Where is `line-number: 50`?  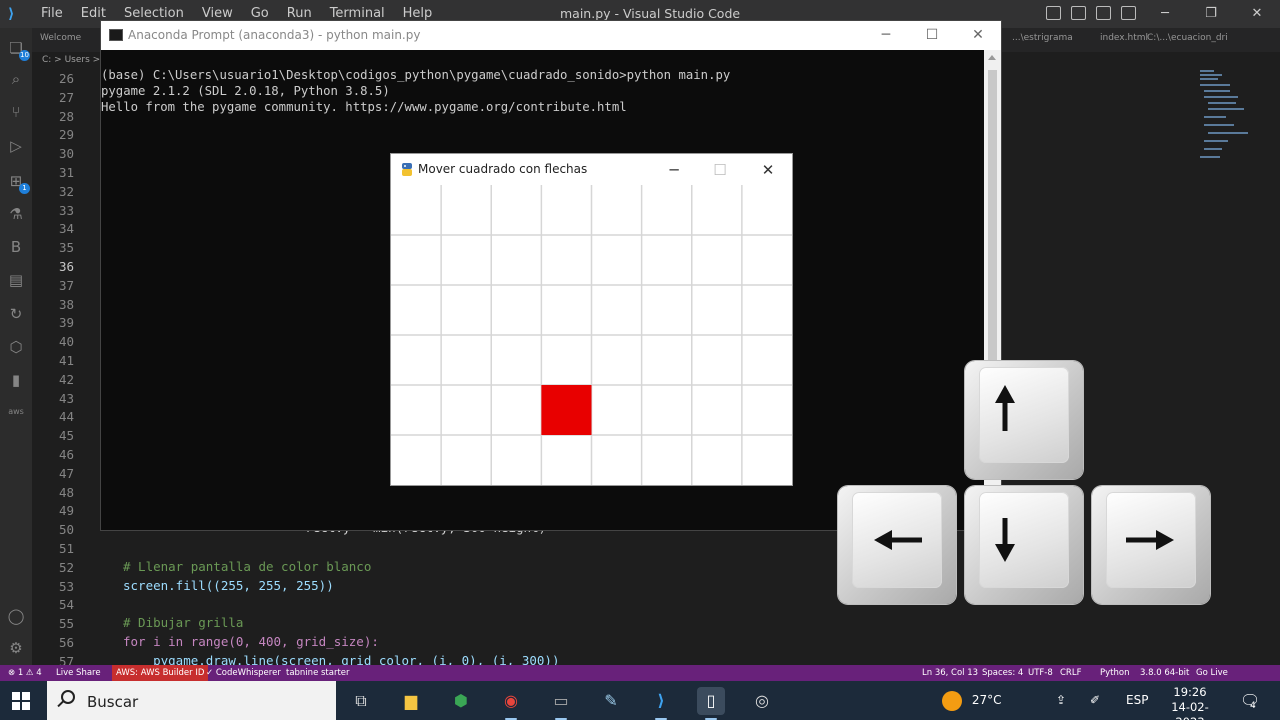
line-number: 50 is located at coordinates (66, 530).